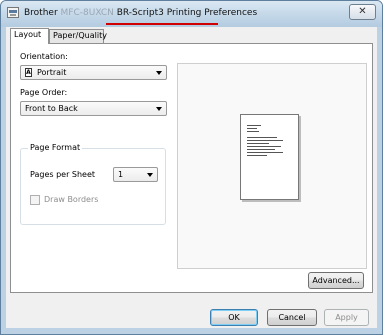 This screenshot has height=335, width=383. Describe the element at coordinates (44, 56) in the screenshot. I see `orientation-label: Orientation:` at that location.